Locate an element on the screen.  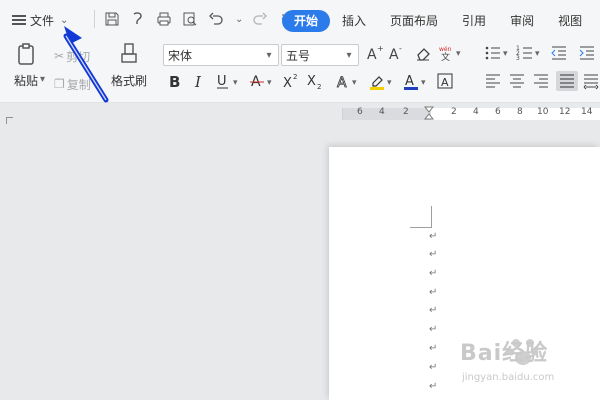
bullet-list-icon is located at coordinates (493, 53).